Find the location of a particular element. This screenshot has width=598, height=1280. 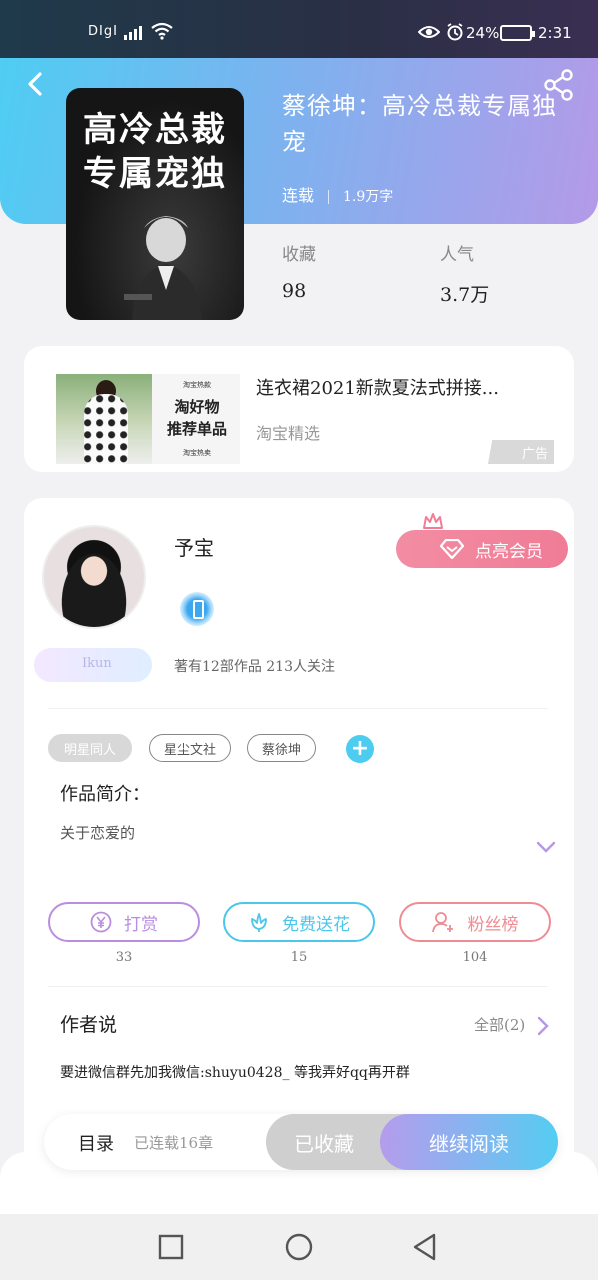

ad-badge: 广告 is located at coordinates (516, 452).